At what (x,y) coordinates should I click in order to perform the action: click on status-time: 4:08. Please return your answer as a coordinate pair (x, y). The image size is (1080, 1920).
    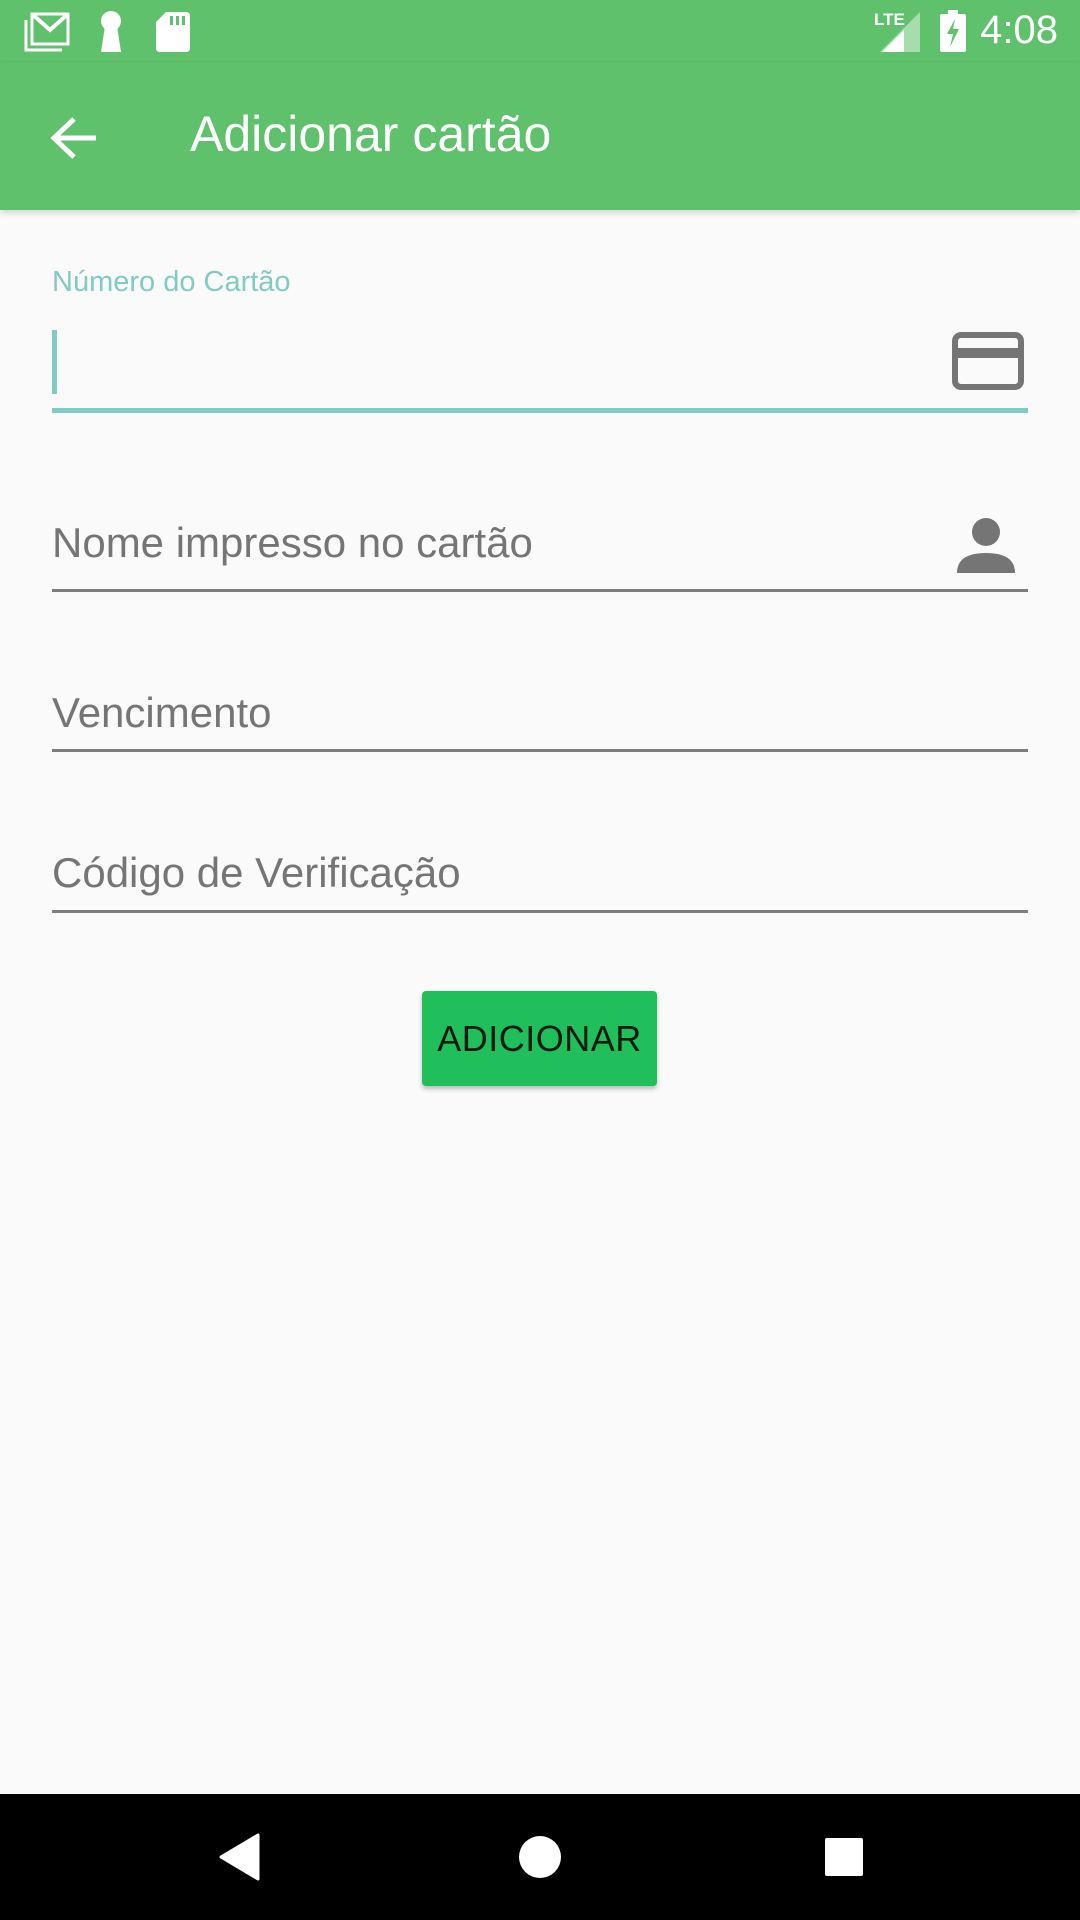
    Looking at the image, I should click on (1019, 30).